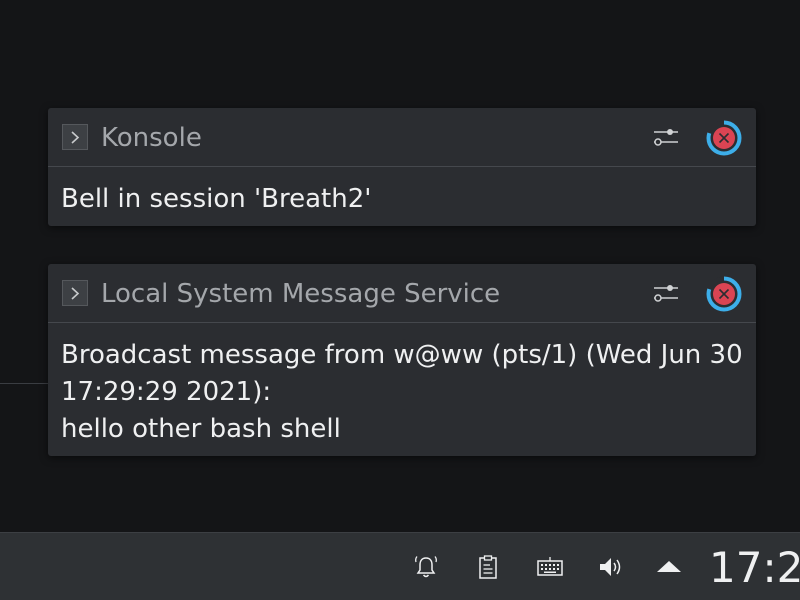 This screenshot has height=600, width=800. I want to click on tray-clipboard-button, so click(488, 567).